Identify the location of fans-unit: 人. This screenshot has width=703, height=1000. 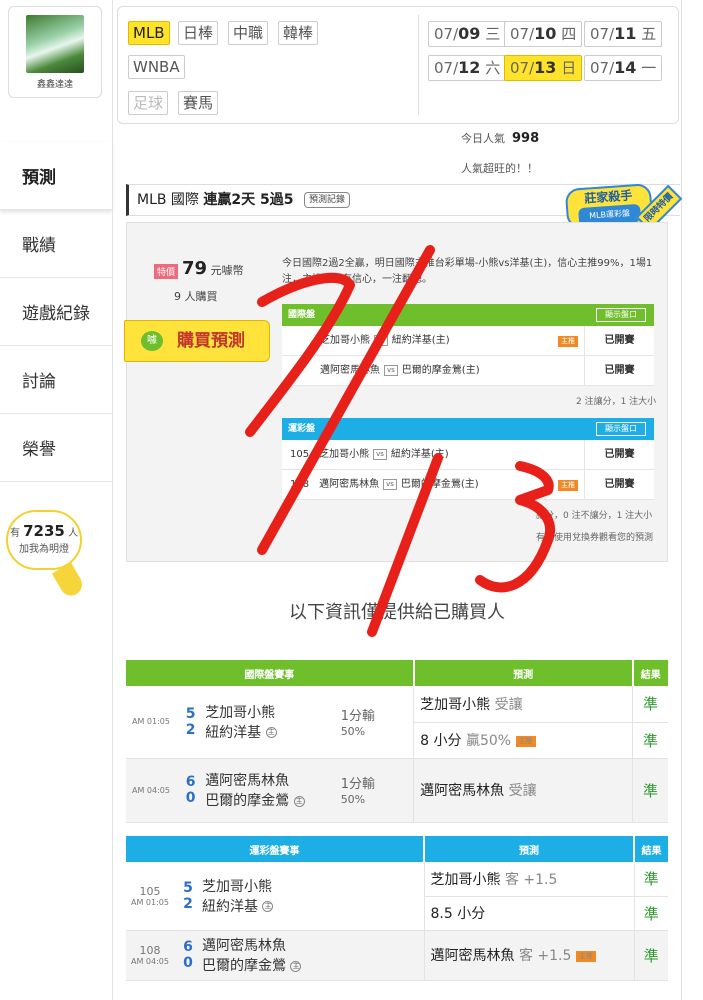
(73, 533).